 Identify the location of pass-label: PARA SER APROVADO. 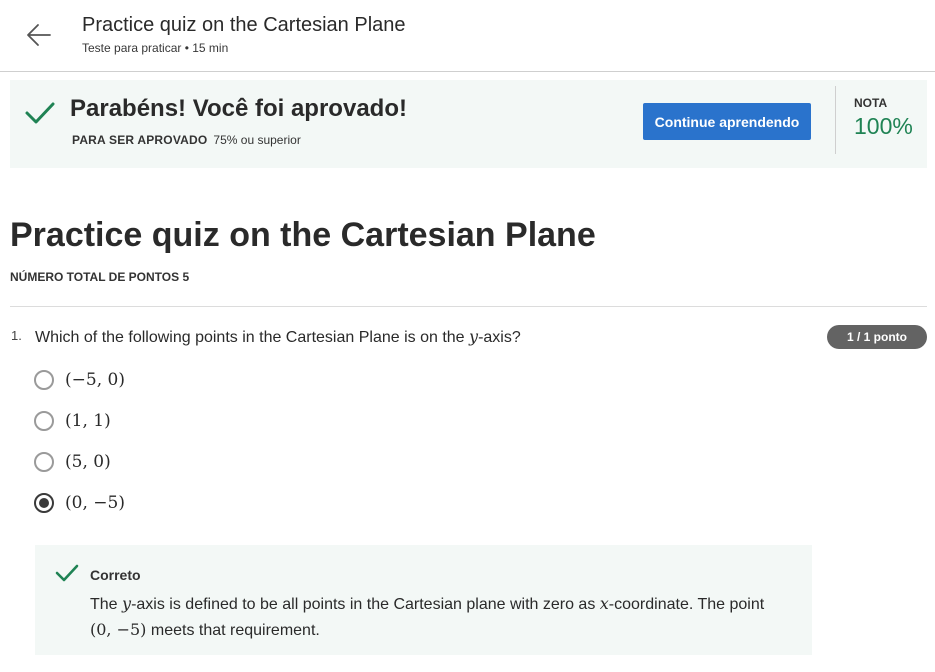
(140, 140).